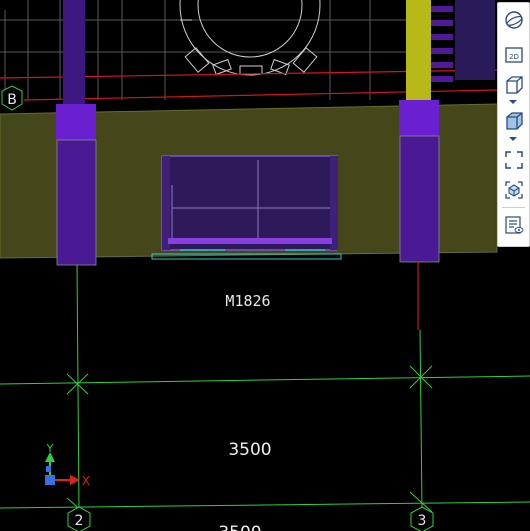 The width and height of the screenshot is (530, 531). I want to click on background-grid, so click(205, 50).